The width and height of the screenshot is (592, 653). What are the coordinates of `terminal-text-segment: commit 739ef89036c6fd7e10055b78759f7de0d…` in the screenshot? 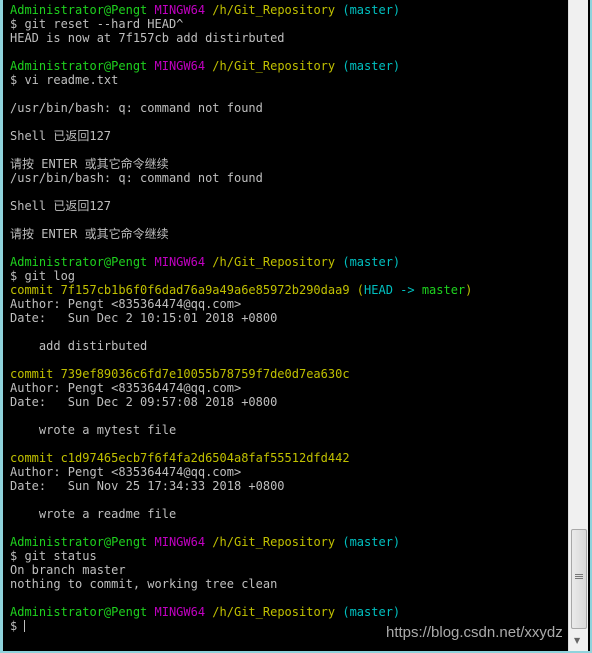 It's located at (180, 374).